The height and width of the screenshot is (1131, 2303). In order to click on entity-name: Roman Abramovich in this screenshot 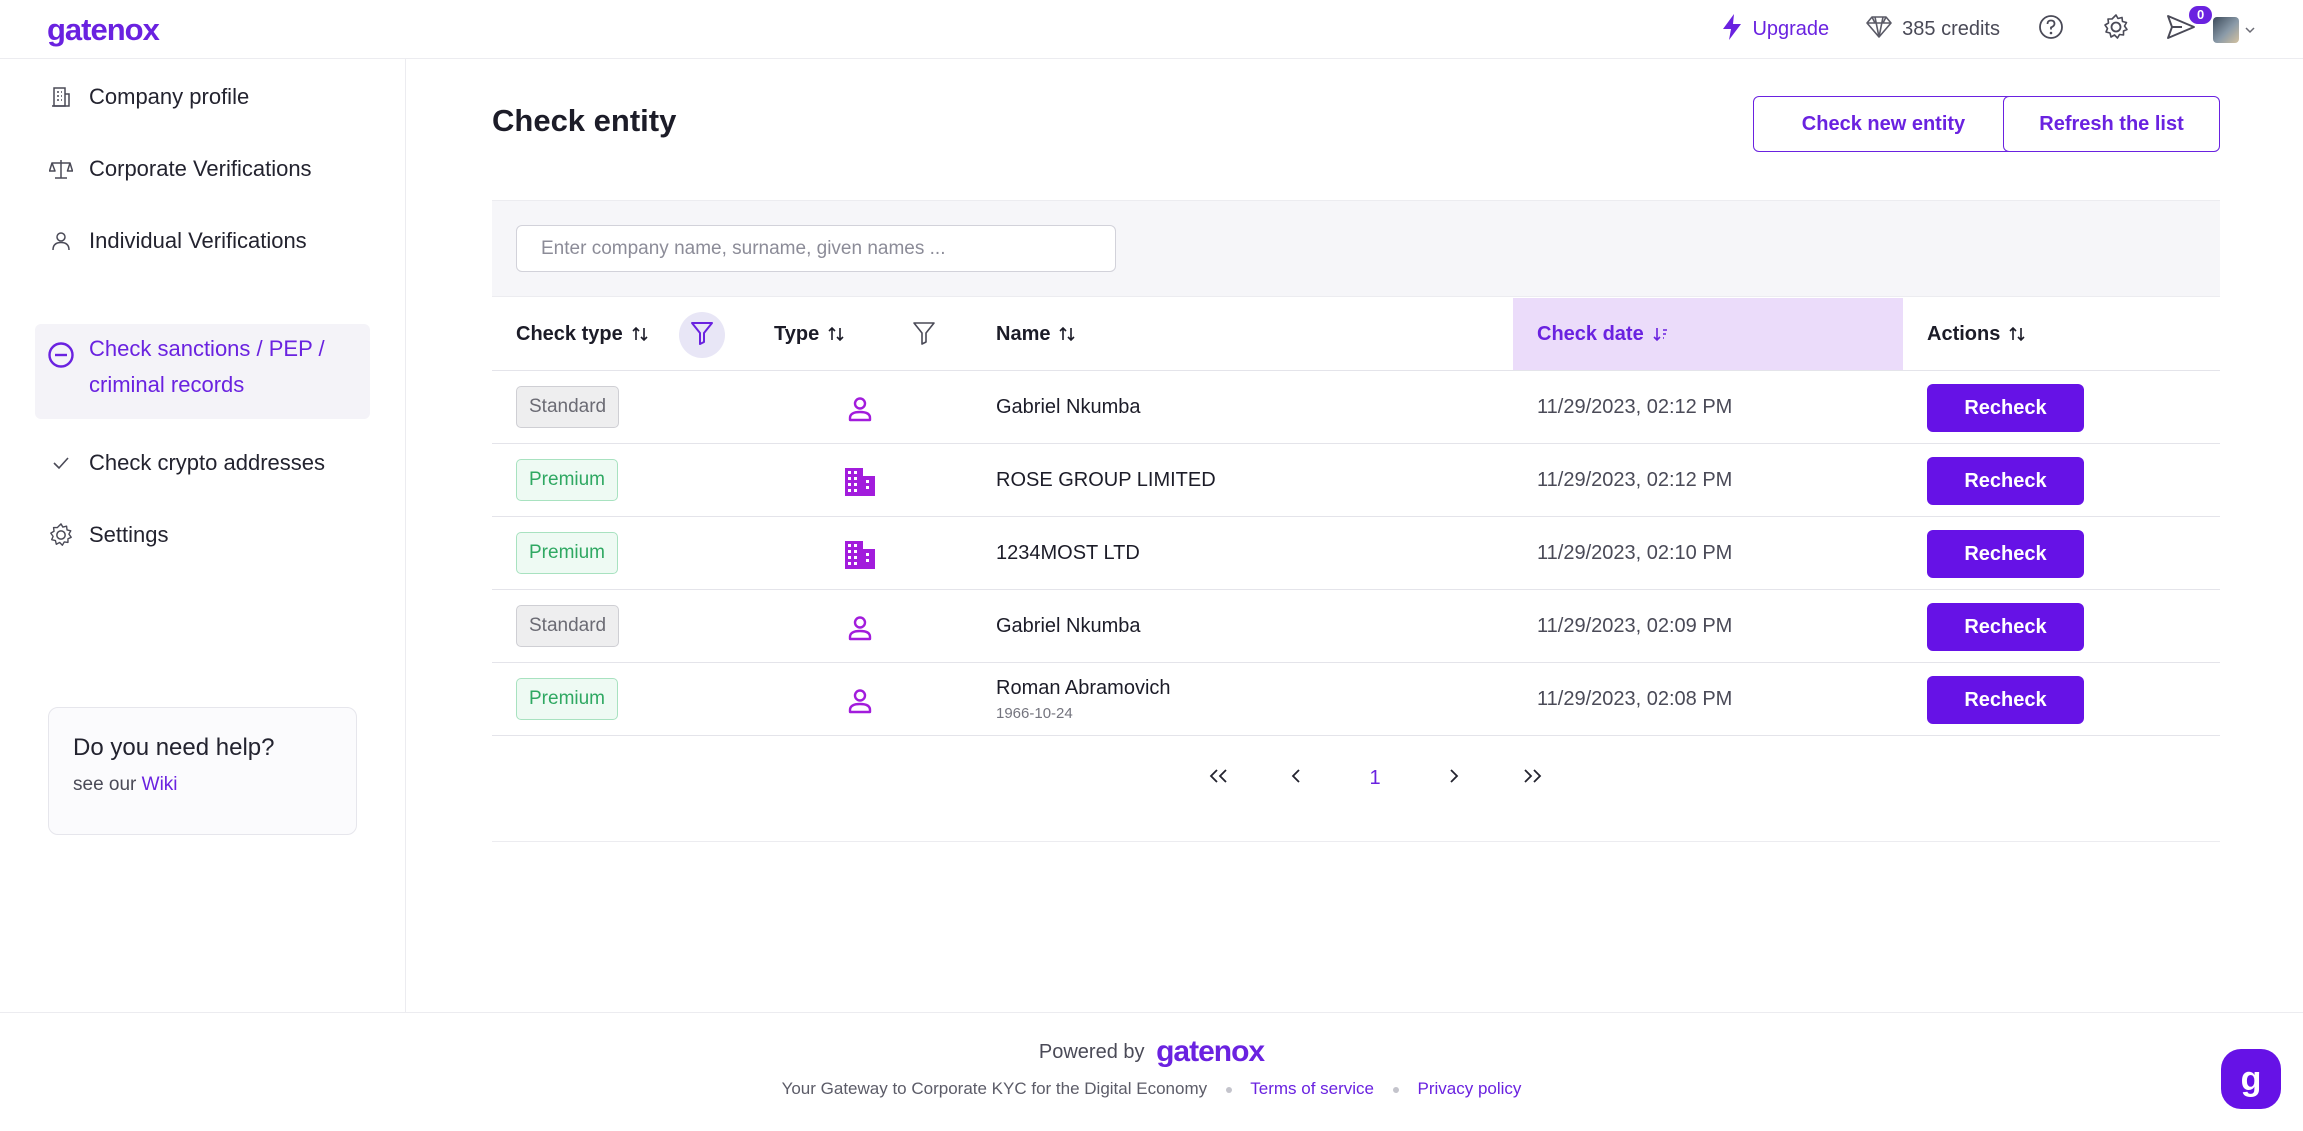, I will do `click(1083, 687)`.